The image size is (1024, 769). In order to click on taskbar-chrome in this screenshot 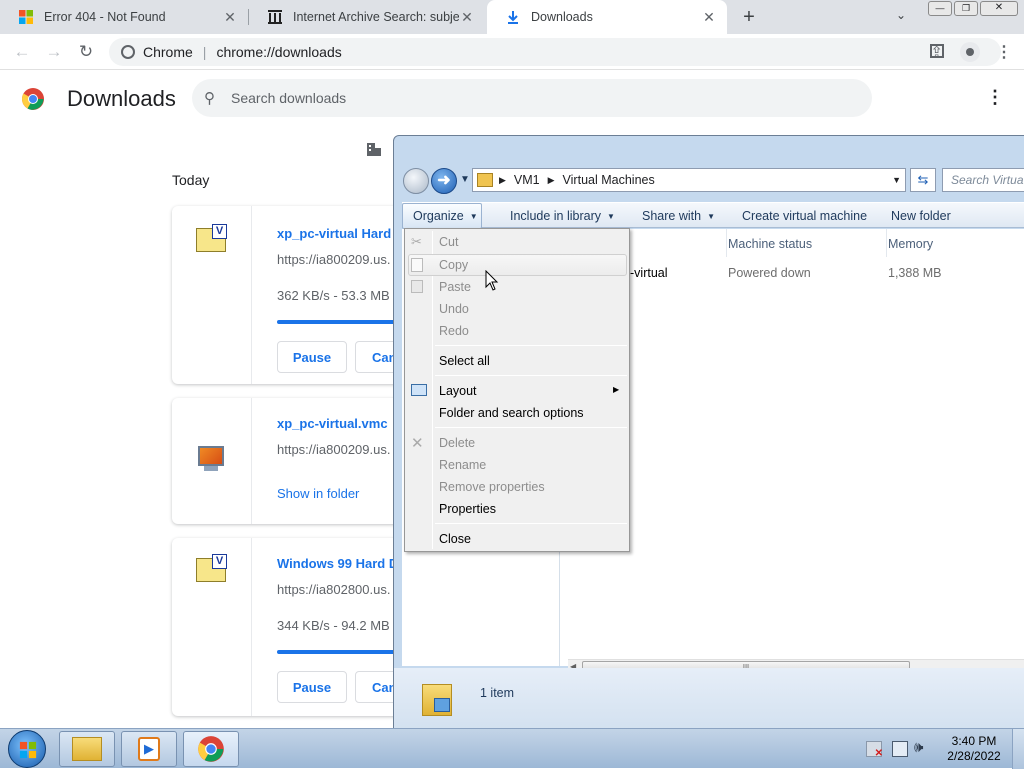, I will do `click(211, 749)`.